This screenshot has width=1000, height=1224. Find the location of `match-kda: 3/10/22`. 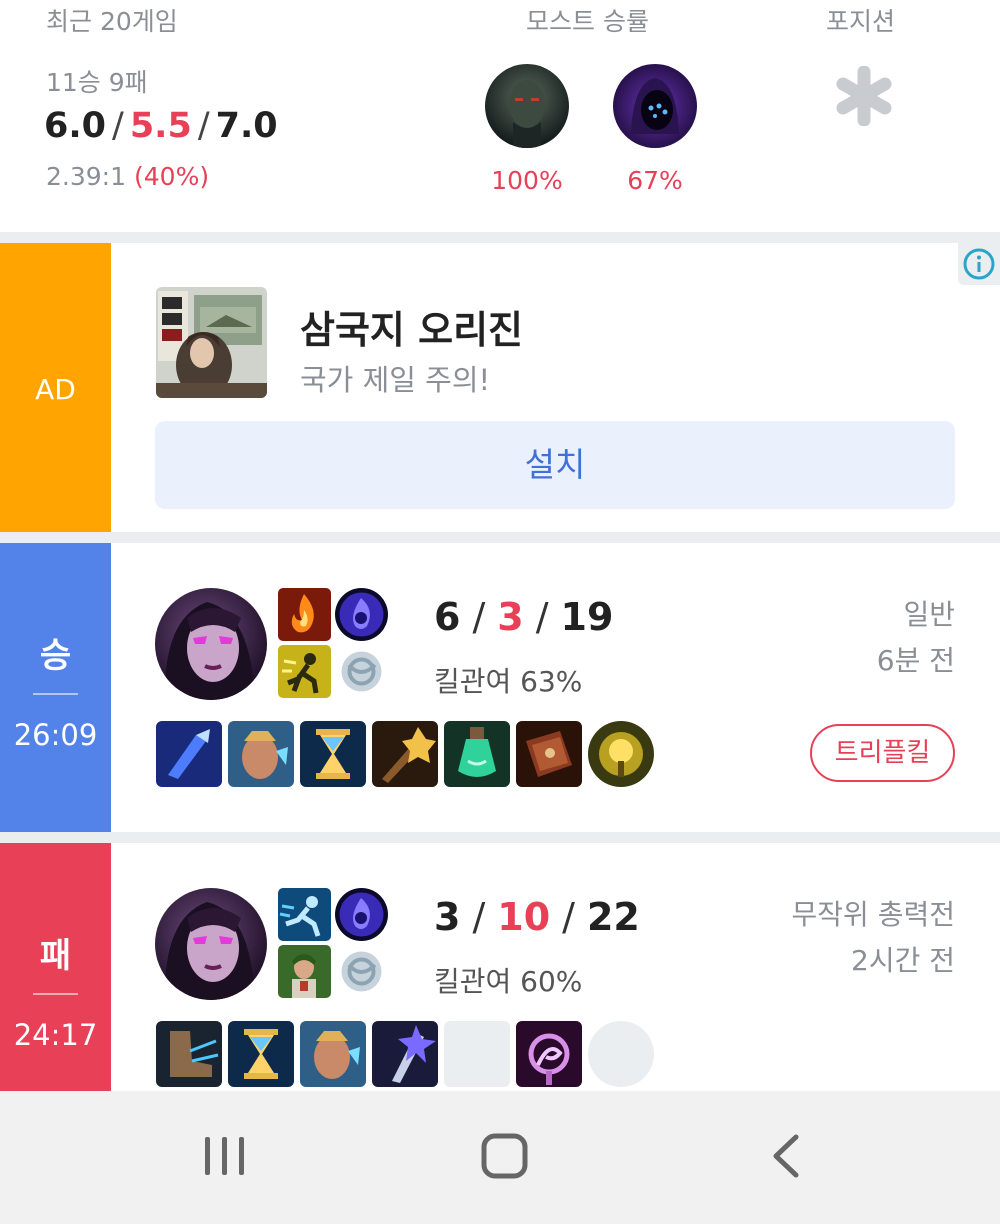

match-kda: 3/10/22 is located at coordinates (537, 917).